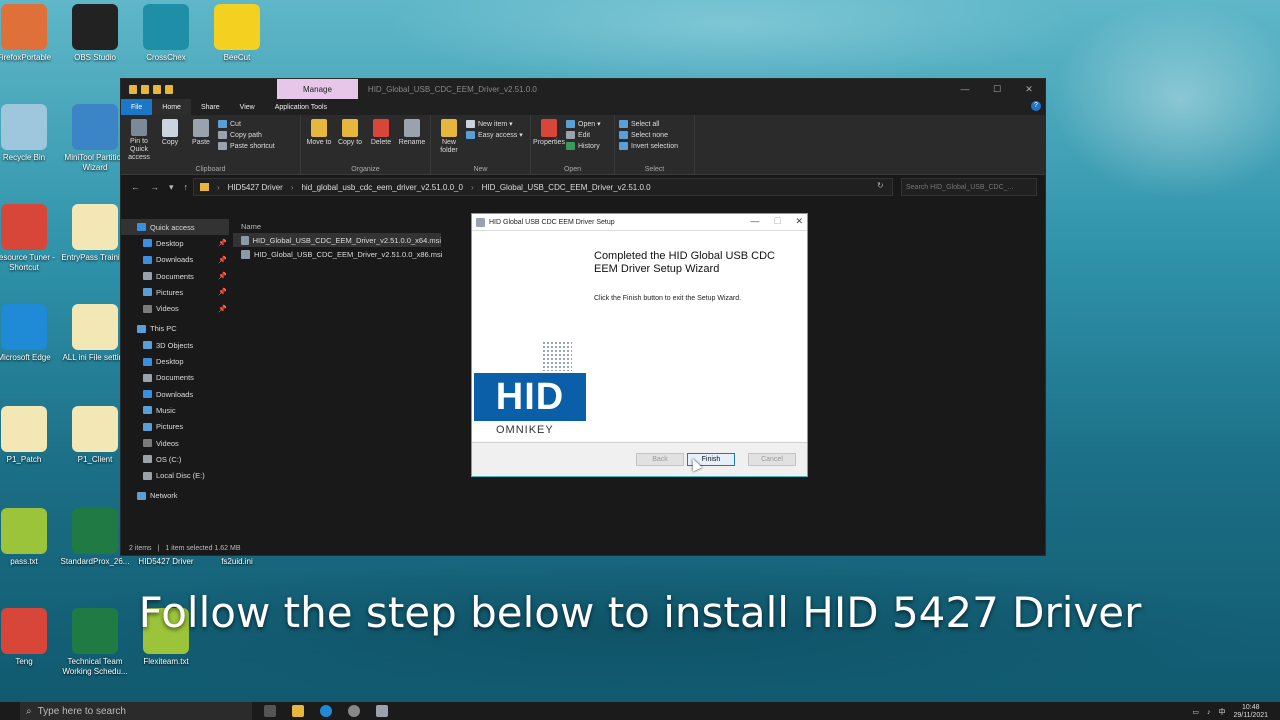 This screenshot has height=720, width=1280. What do you see at coordinates (95, 127) in the screenshot?
I see `app-icon` at bounding box center [95, 127].